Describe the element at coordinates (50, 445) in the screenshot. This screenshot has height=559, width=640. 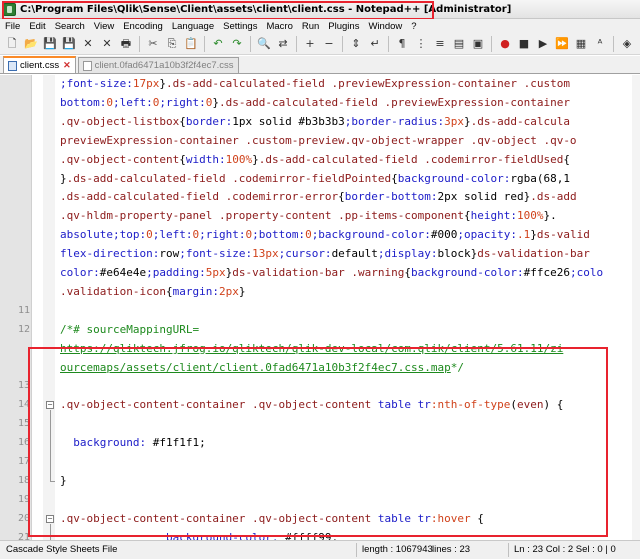
I see `fold-guide` at that location.